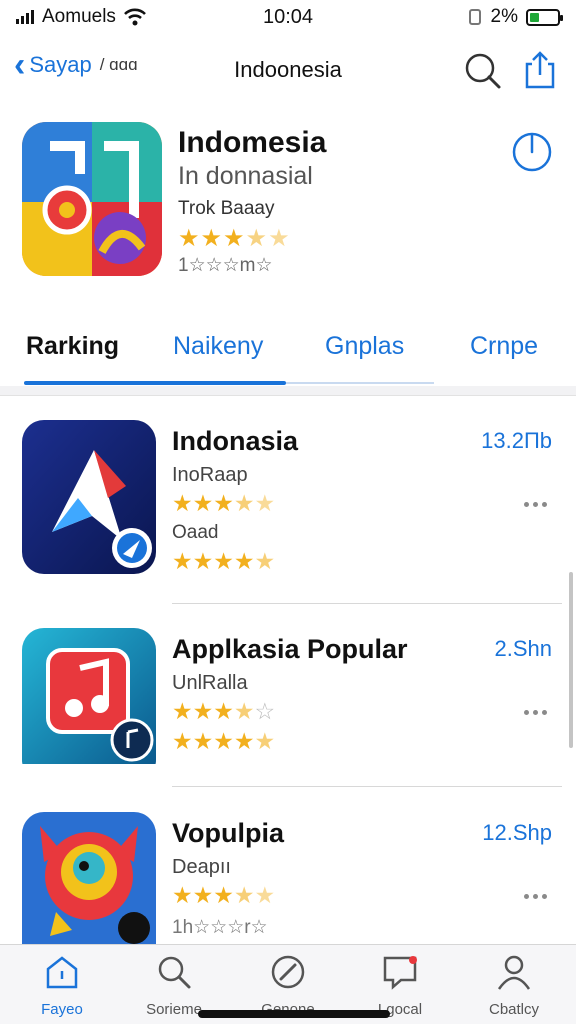 The width and height of the screenshot is (576, 1024). I want to click on power-button, so click(532, 152).